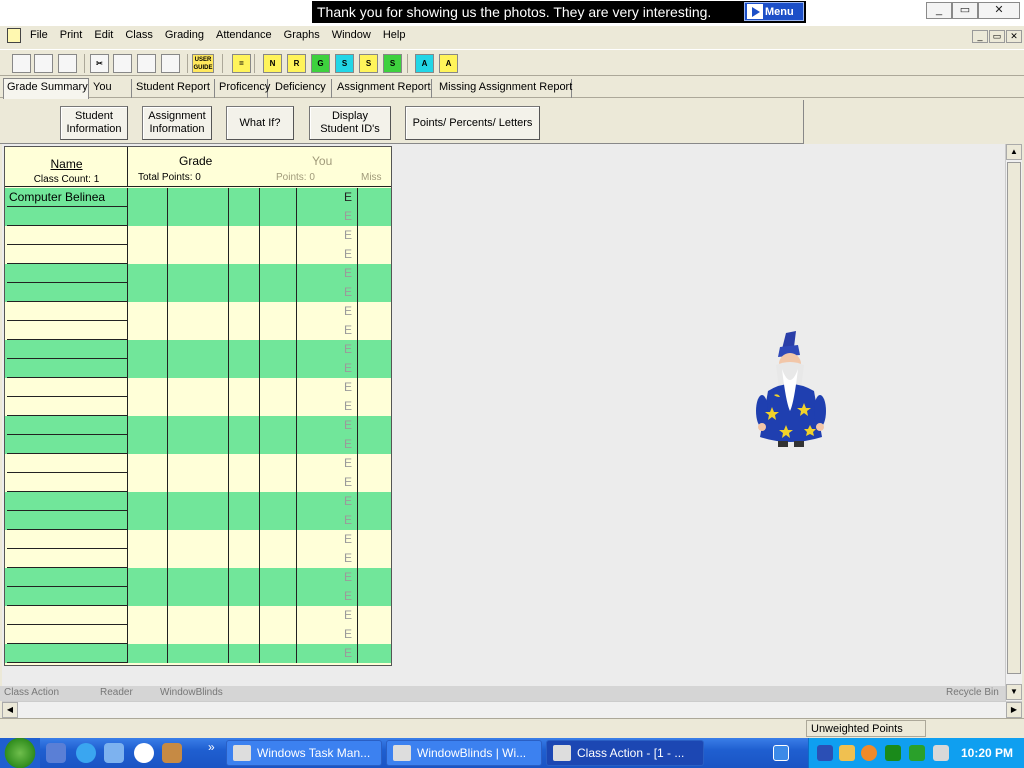  Describe the element at coordinates (1014, 418) in the screenshot. I see `vertical-scroll-thumb` at that location.